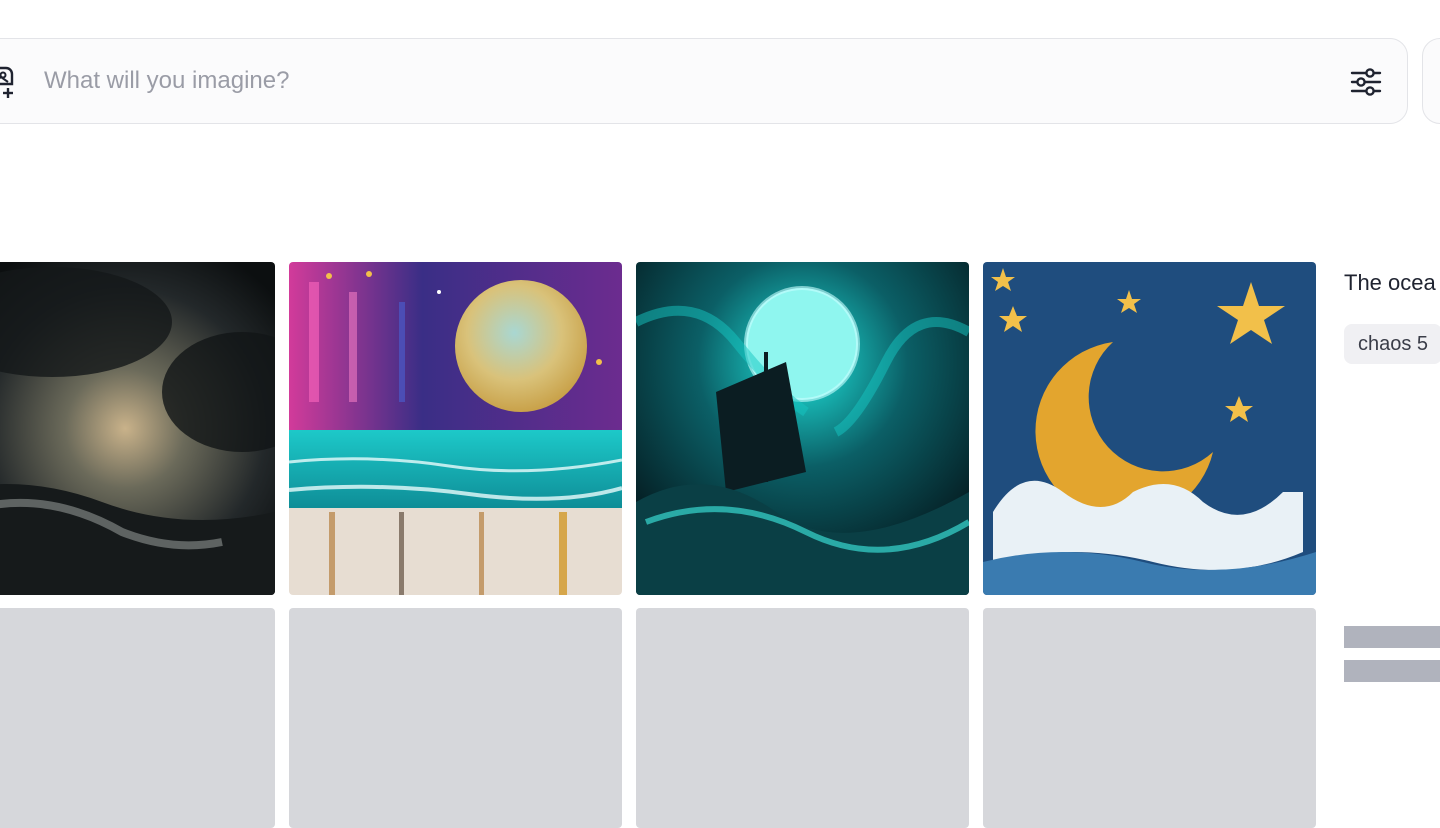  Describe the element at coordinates (1390, 283) in the screenshot. I see `job-title: The ocea` at that location.